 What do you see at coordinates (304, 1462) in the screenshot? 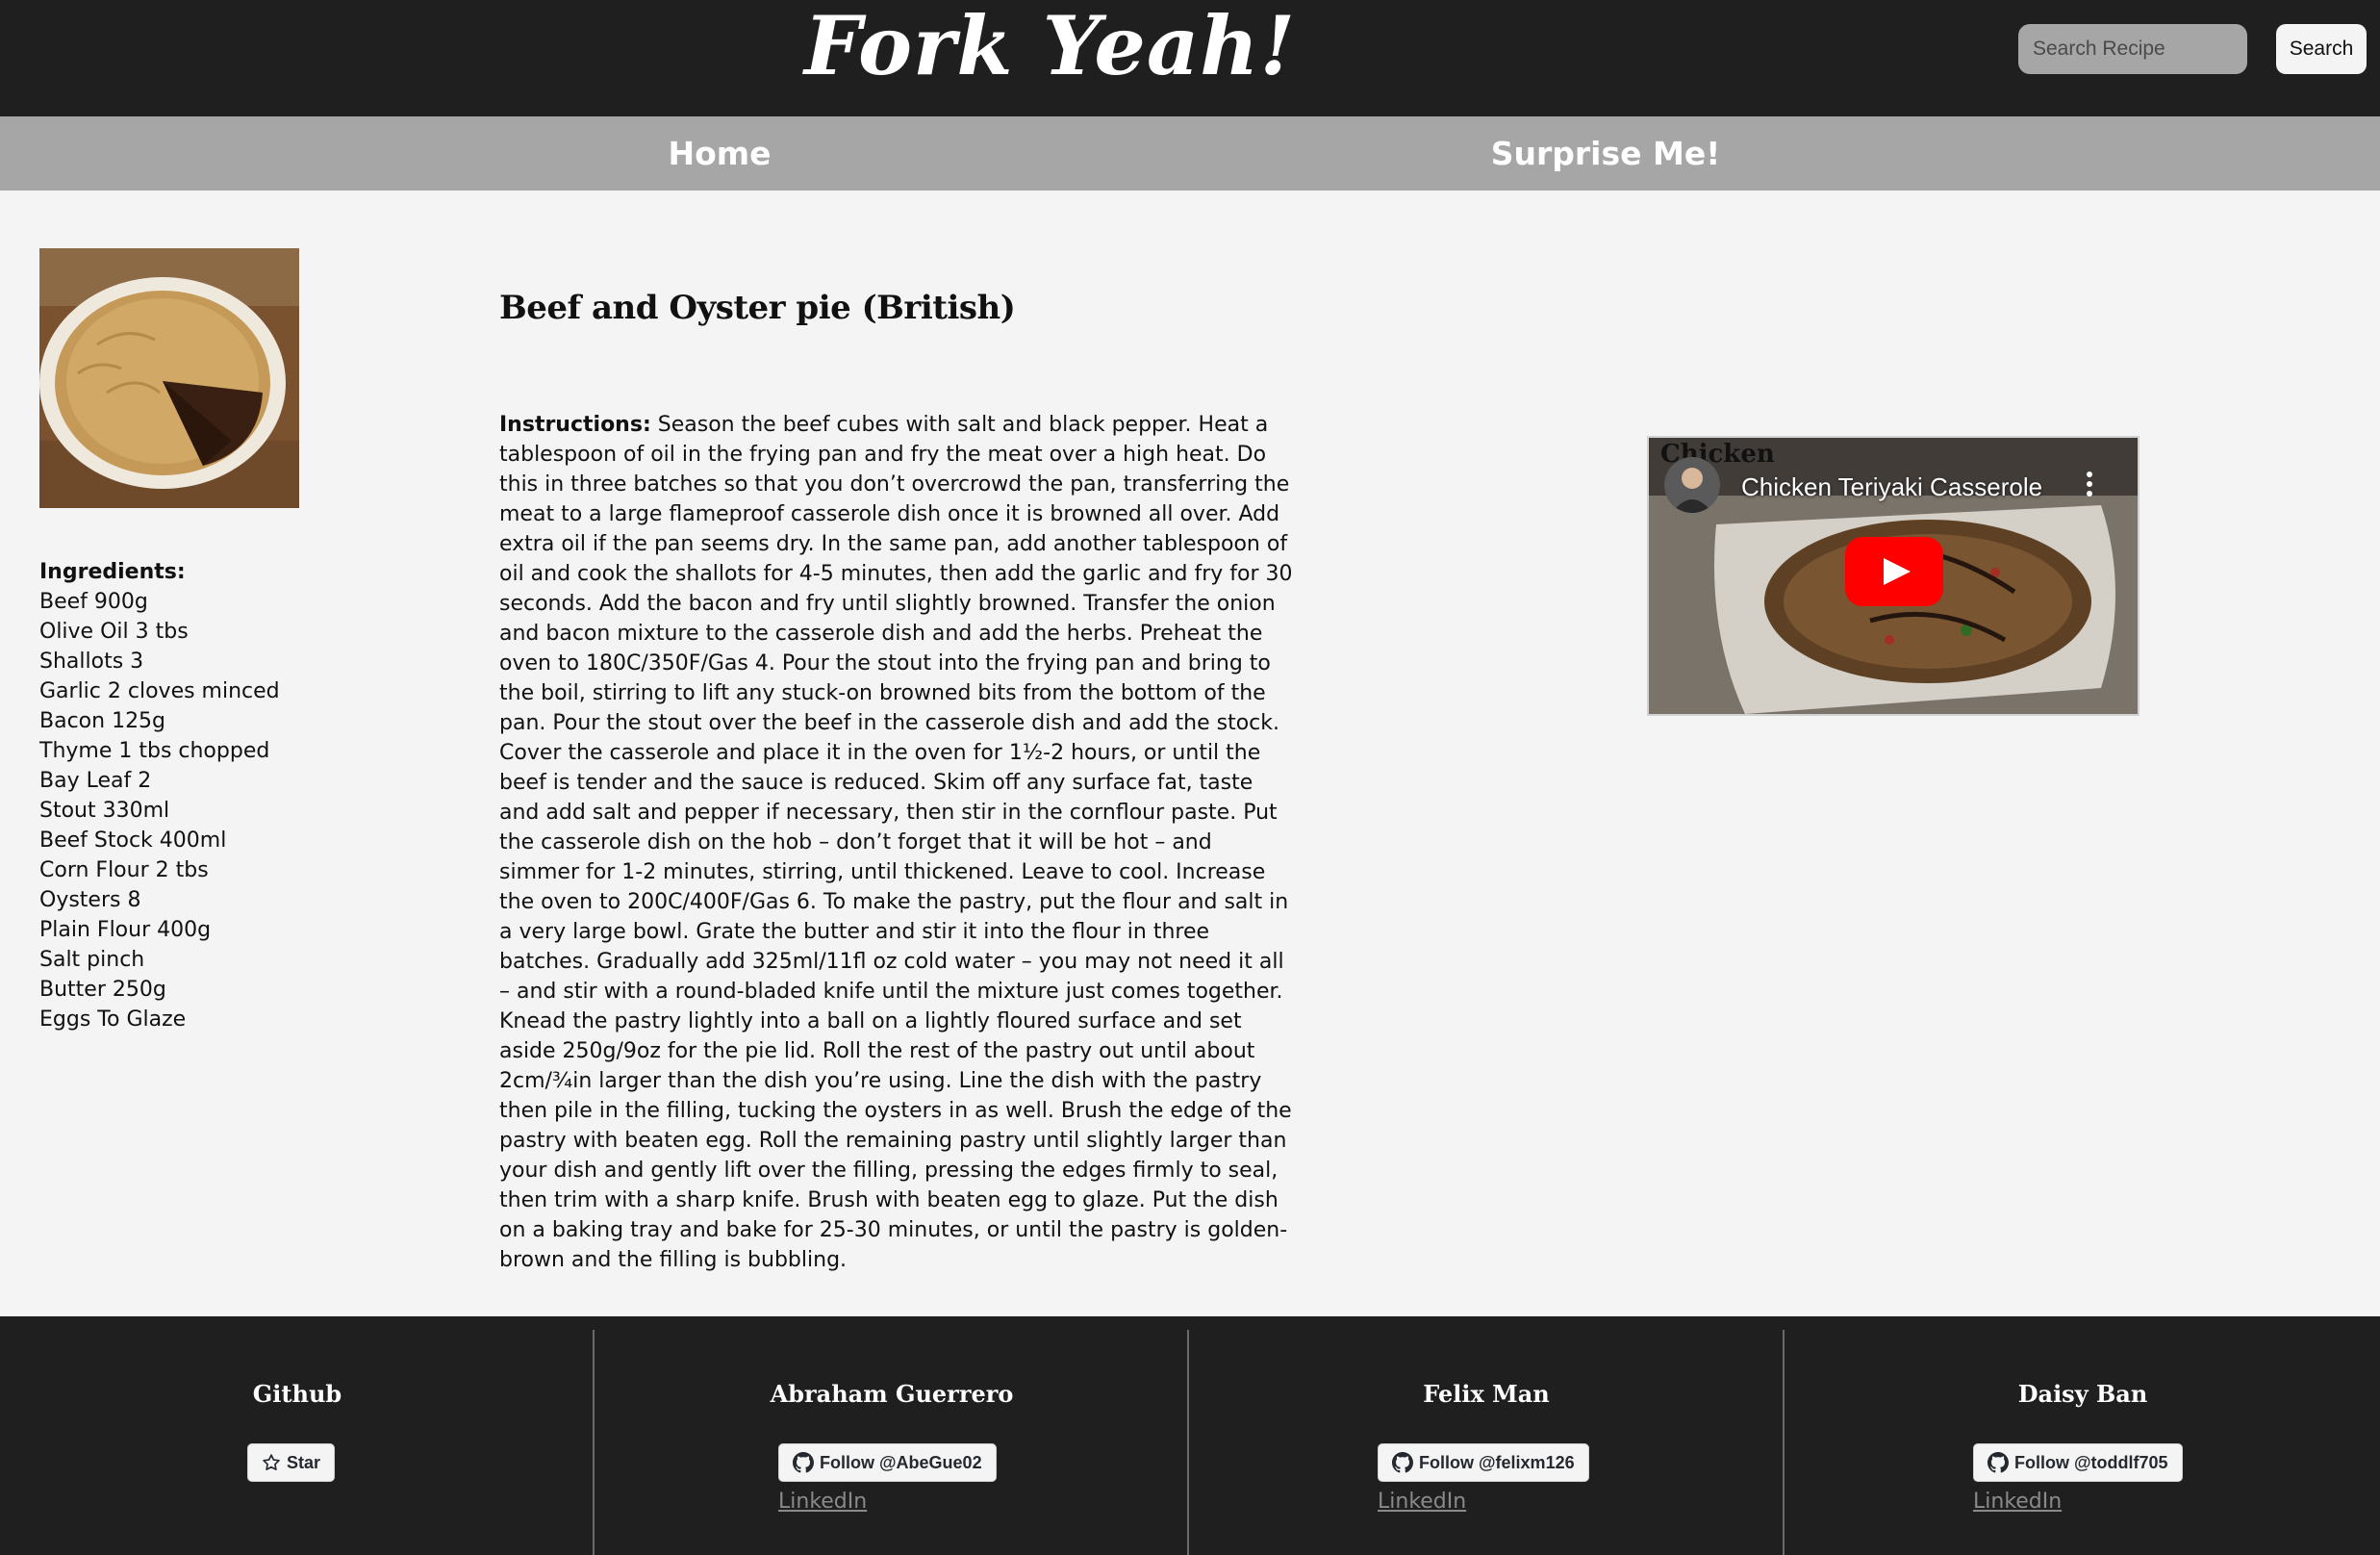
I see `star-button-label: Star` at bounding box center [304, 1462].